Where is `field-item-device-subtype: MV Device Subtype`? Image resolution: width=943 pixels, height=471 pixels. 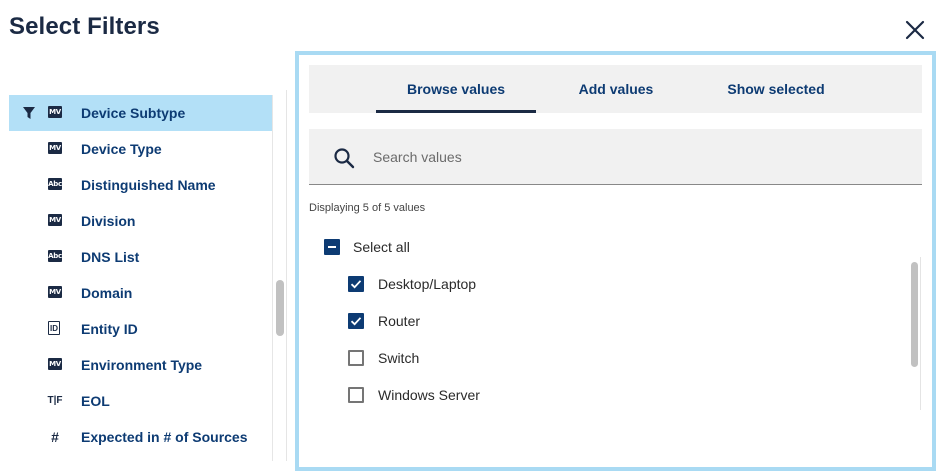
field-item-device-subtype: MV Device Subtype is located at coordinates (140, 113).